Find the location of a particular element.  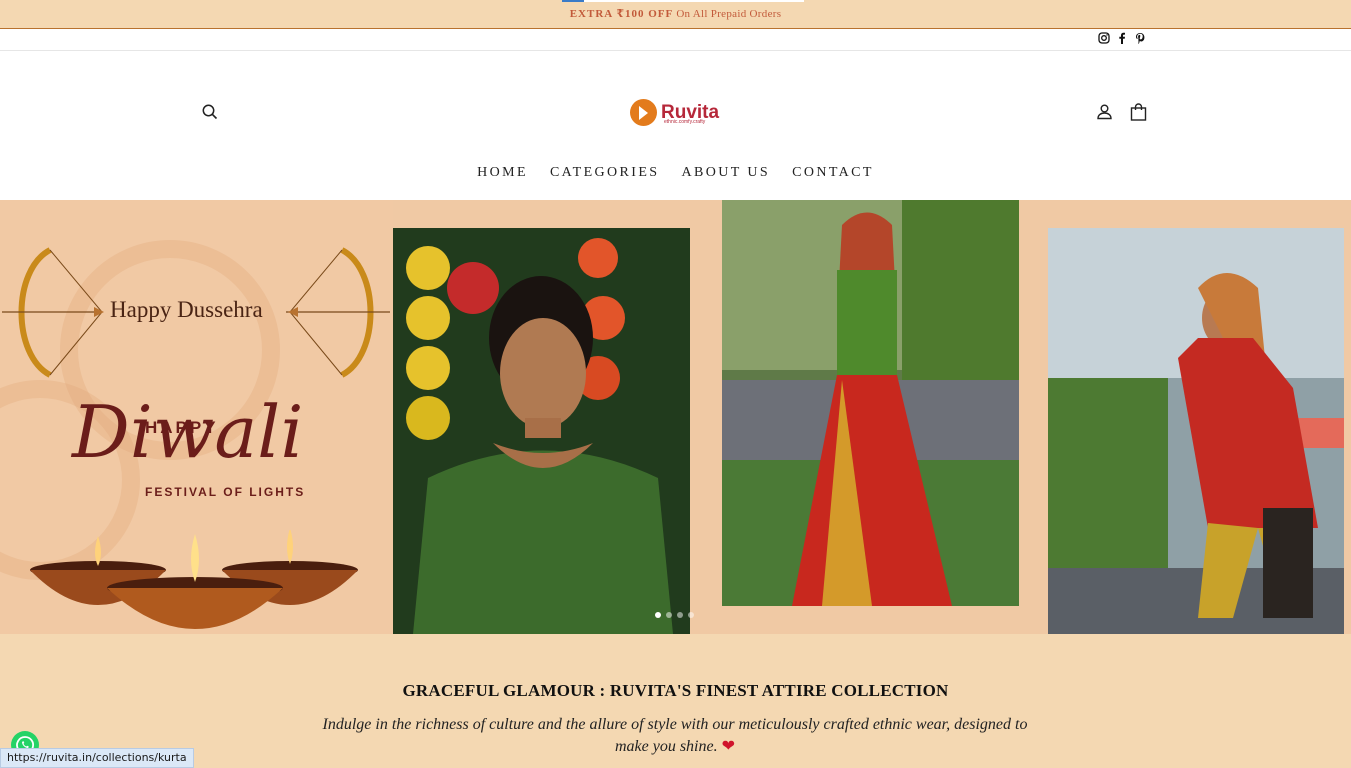

nav-categories: CATEGORIES is located at coordinates (605, 173).